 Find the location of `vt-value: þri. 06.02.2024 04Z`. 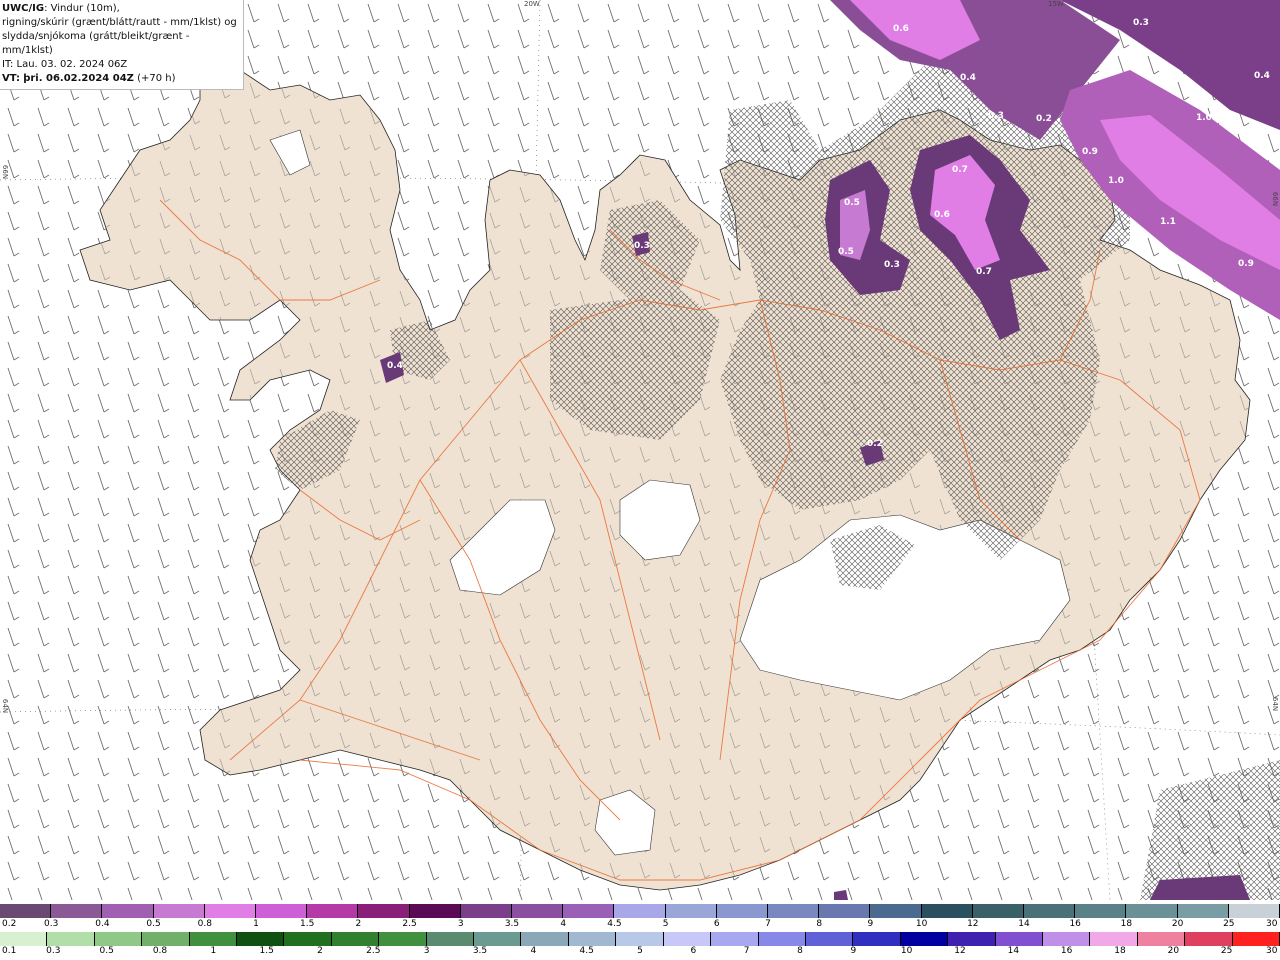

vt-value: þri. 06.02.2024 04Z is located at coordinates (78, 78).